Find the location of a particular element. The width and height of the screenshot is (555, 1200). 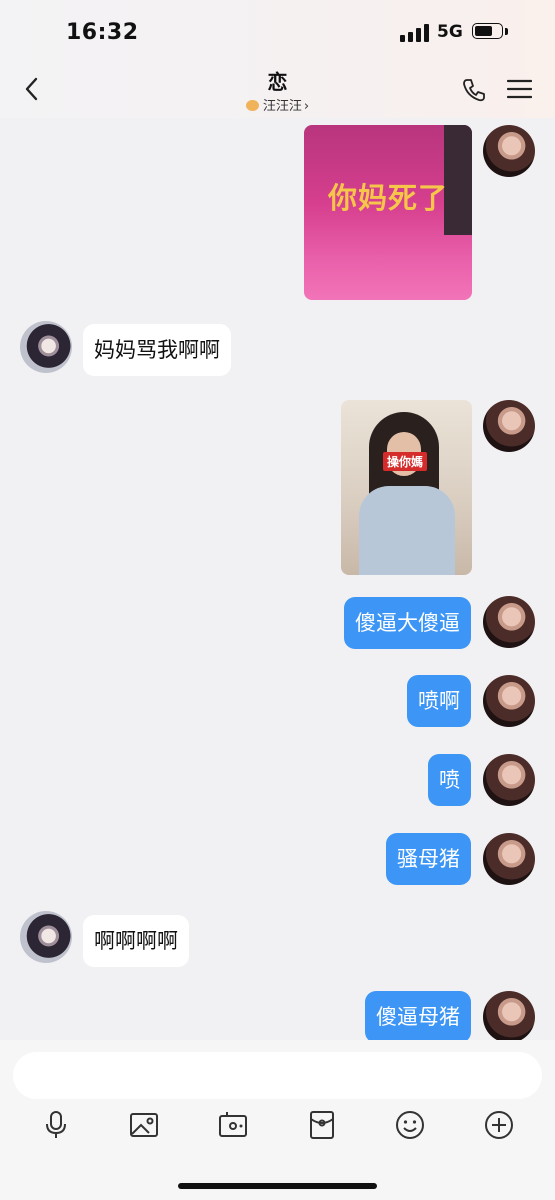

home-indicator is located at coordinates (277, 1186).